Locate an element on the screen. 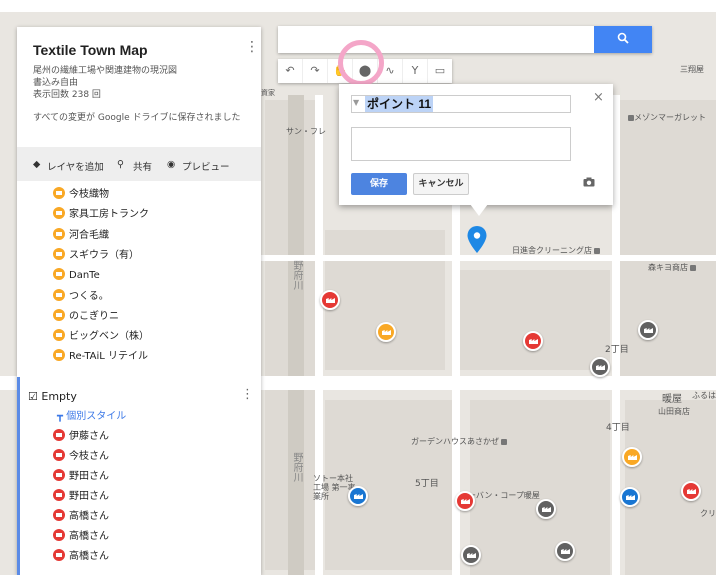  layer-item: 家具工房トランク is located at coordinates (101, 215).